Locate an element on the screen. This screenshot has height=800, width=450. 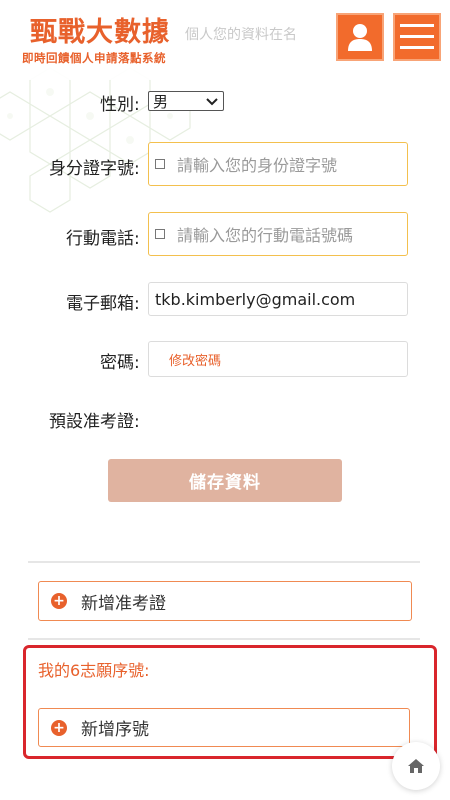
user-button is located at coordinates (360, 37).